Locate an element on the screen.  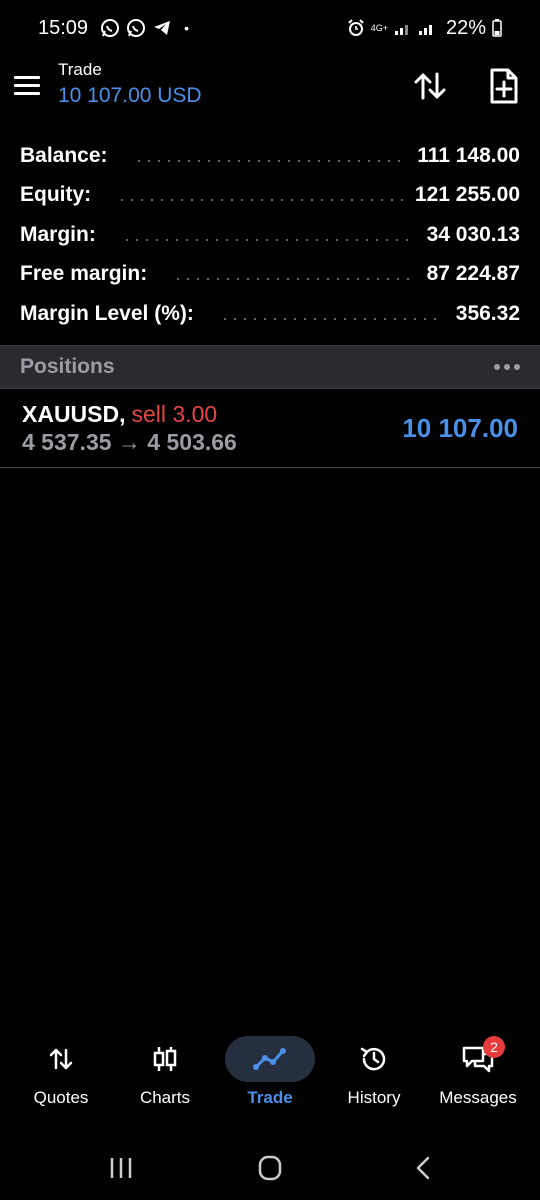
equity-label: Equity: is located at coordinates (56, 195).